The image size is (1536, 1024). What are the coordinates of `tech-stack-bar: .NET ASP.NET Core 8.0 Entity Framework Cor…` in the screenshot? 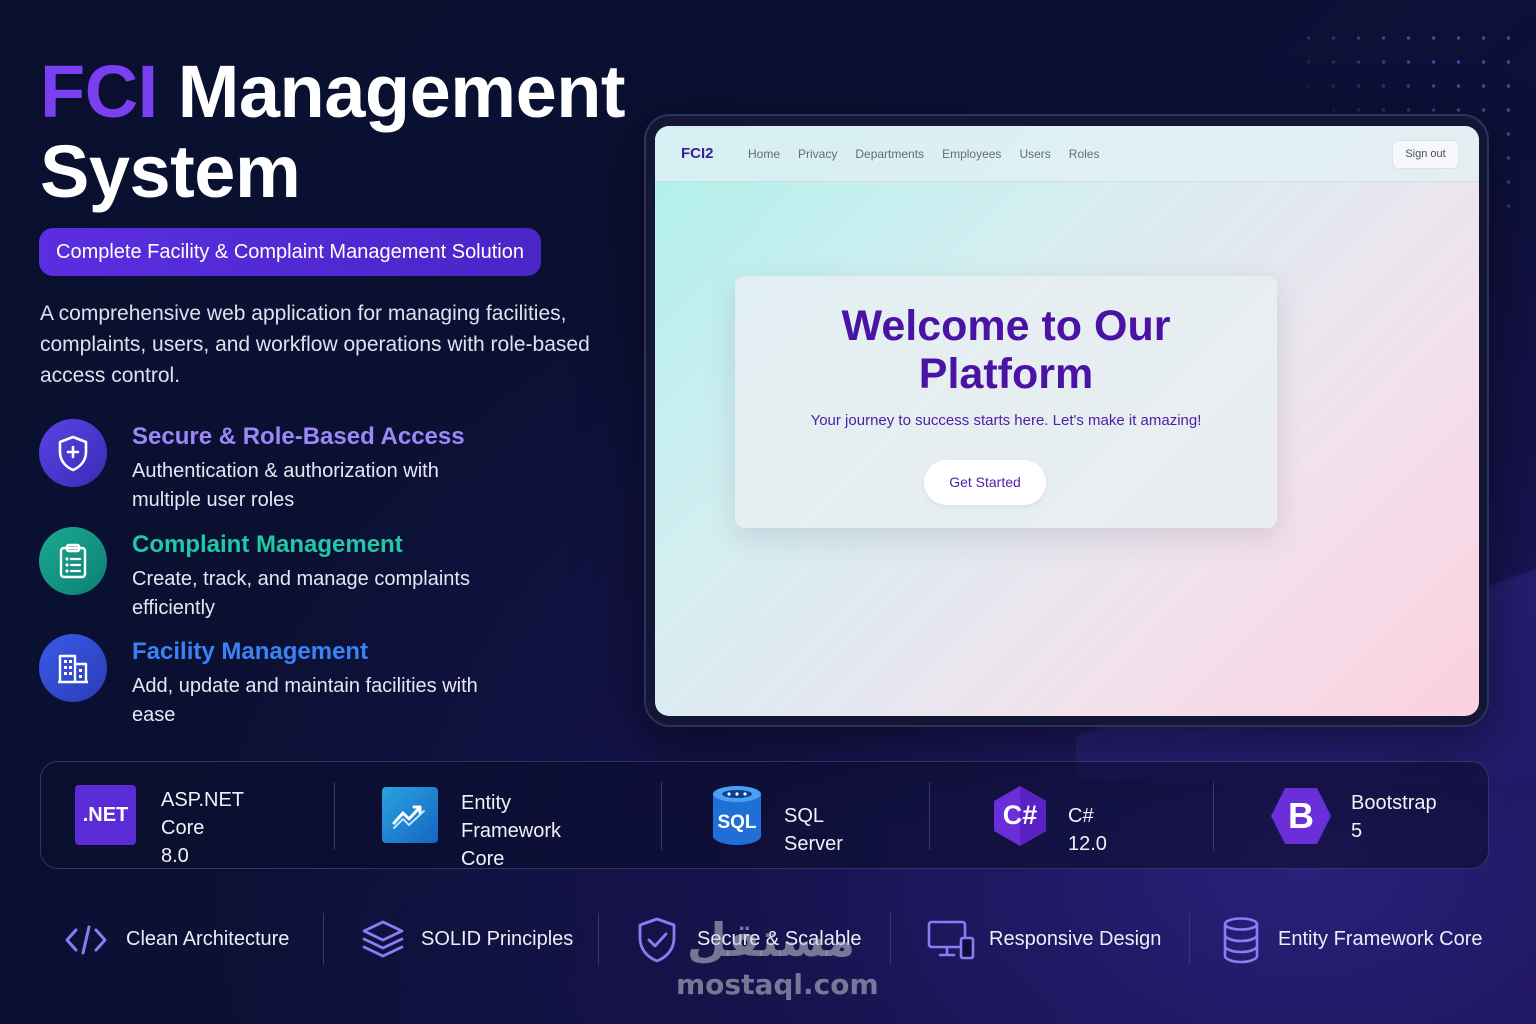 It's located at (764, 815).